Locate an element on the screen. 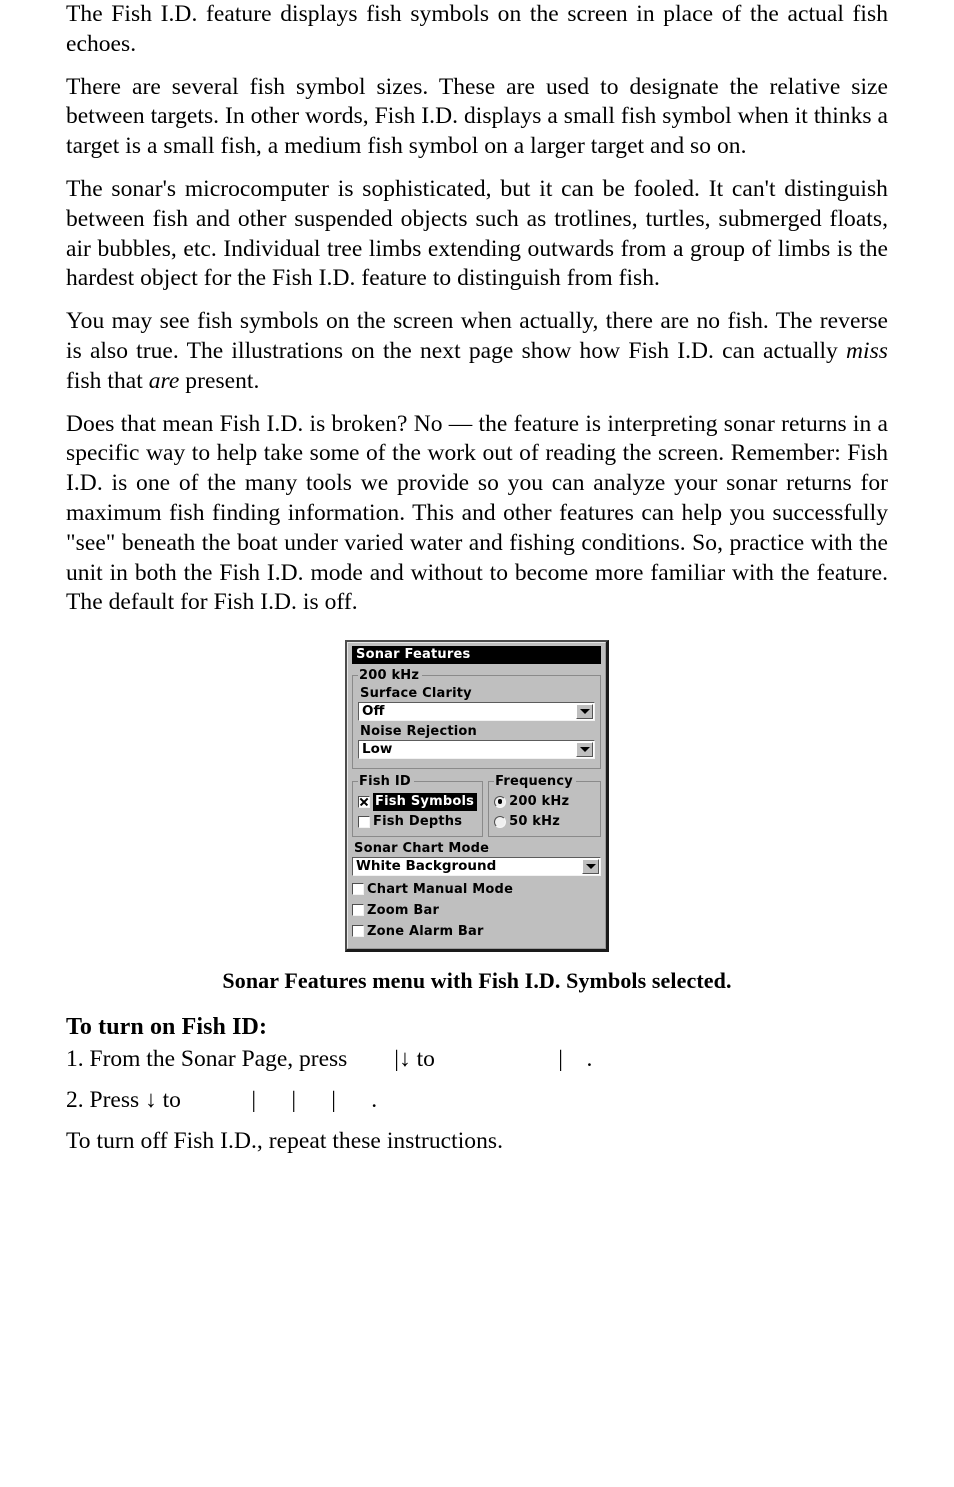 The image size is (954, 1487). surface-clarity-dropdown: Off is located at coordinates (476, 712).